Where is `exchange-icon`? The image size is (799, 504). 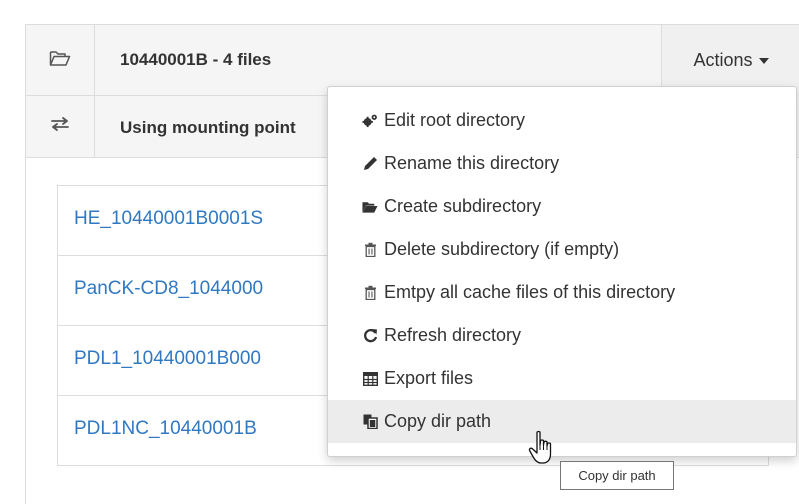 exchange-icon is located at coordinates (60, 126).